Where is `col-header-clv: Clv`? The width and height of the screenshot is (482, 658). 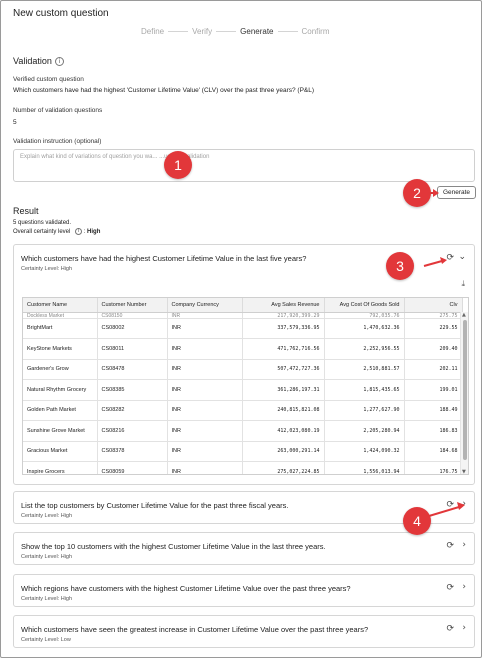
col-header-clv: Clv is located at coordinates (433, 305).